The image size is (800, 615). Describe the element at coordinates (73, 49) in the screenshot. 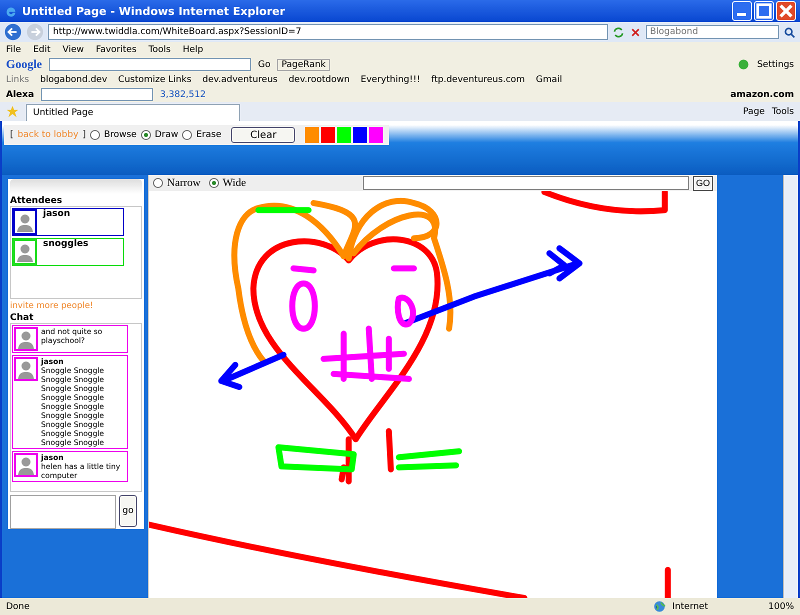

I see `menu-item: View` at that location.